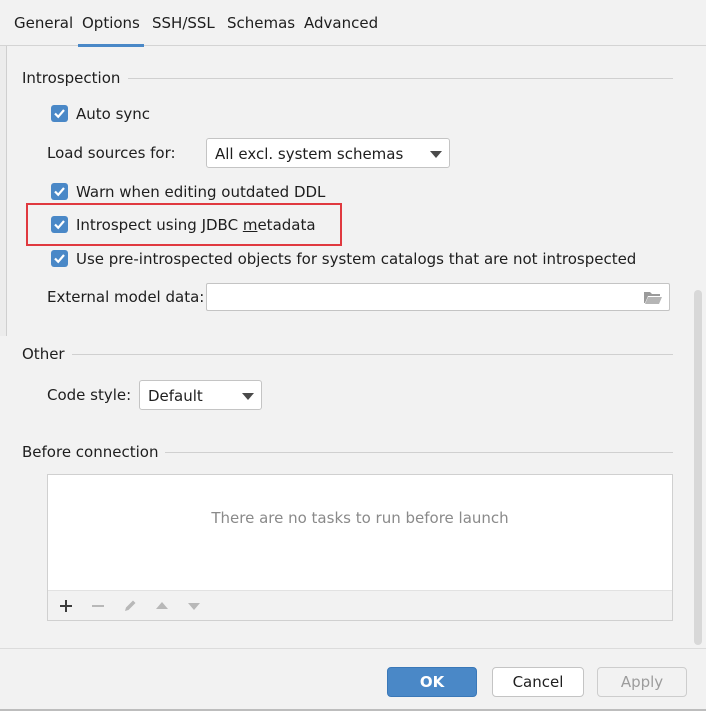 The image size is (706, 711). Describe the element at coordinates (698, 467) in the screenshot. I see `scrollbar-thumb` at that location.